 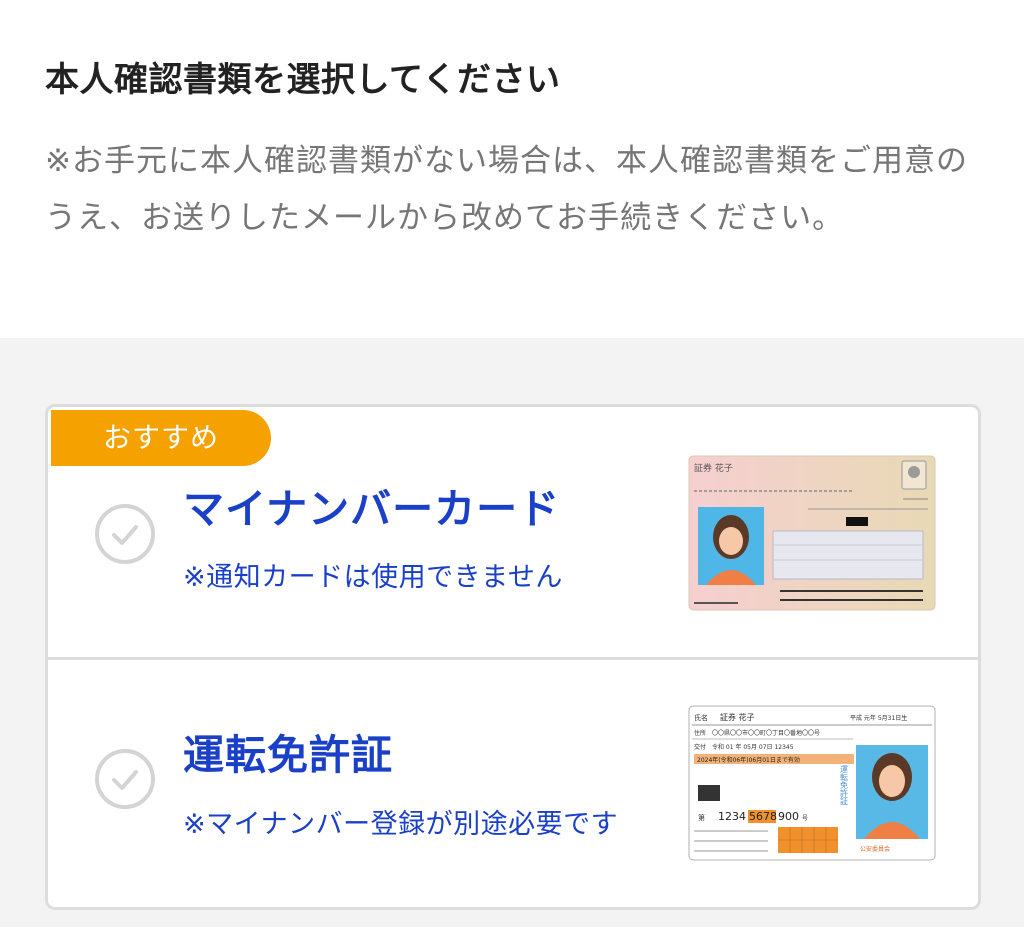 I want to click on my-number-card-illustration-icon: 証券 花子, so click(x=812, y=533).